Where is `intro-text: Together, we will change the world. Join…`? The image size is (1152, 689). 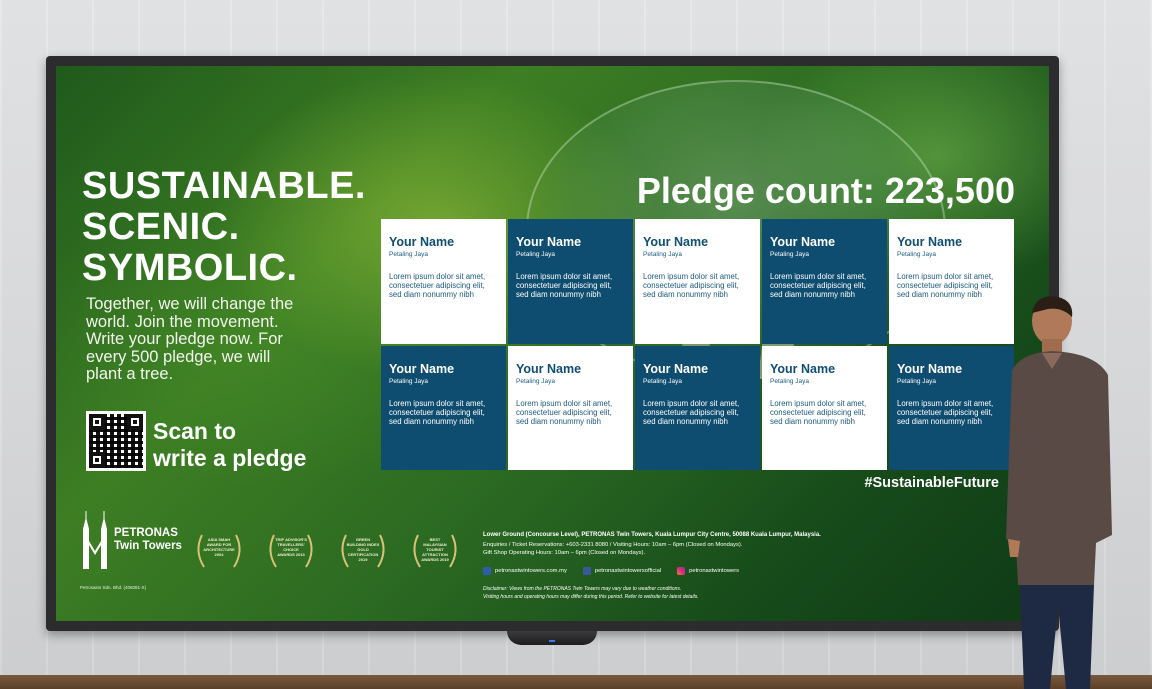 intro-text: Together, we will change the world. Join… is located at coordinates (190, 339).